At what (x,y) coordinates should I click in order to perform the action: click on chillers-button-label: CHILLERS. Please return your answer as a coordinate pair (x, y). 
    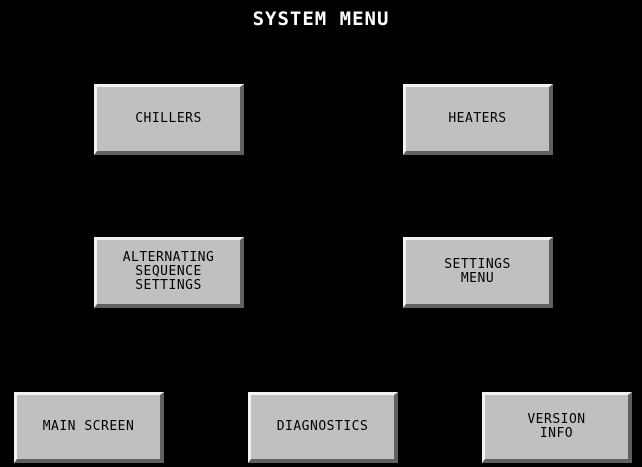
    Looking at the image, I should click on (168, 118).